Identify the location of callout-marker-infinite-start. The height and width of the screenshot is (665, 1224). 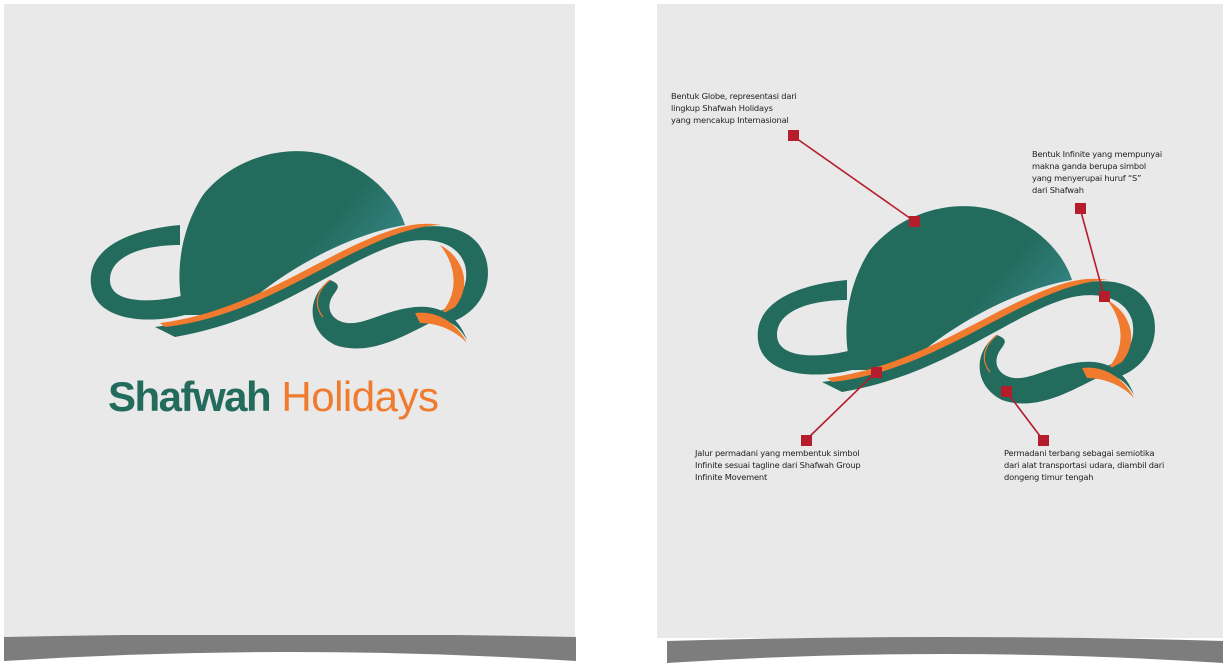
(1080, 208).